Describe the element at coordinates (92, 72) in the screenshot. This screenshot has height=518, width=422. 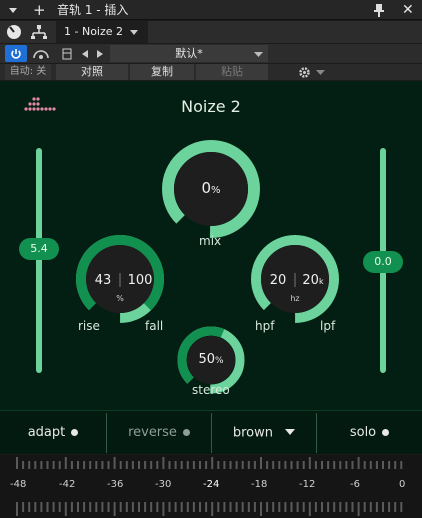
I see `compare-button: 对照` at that location.